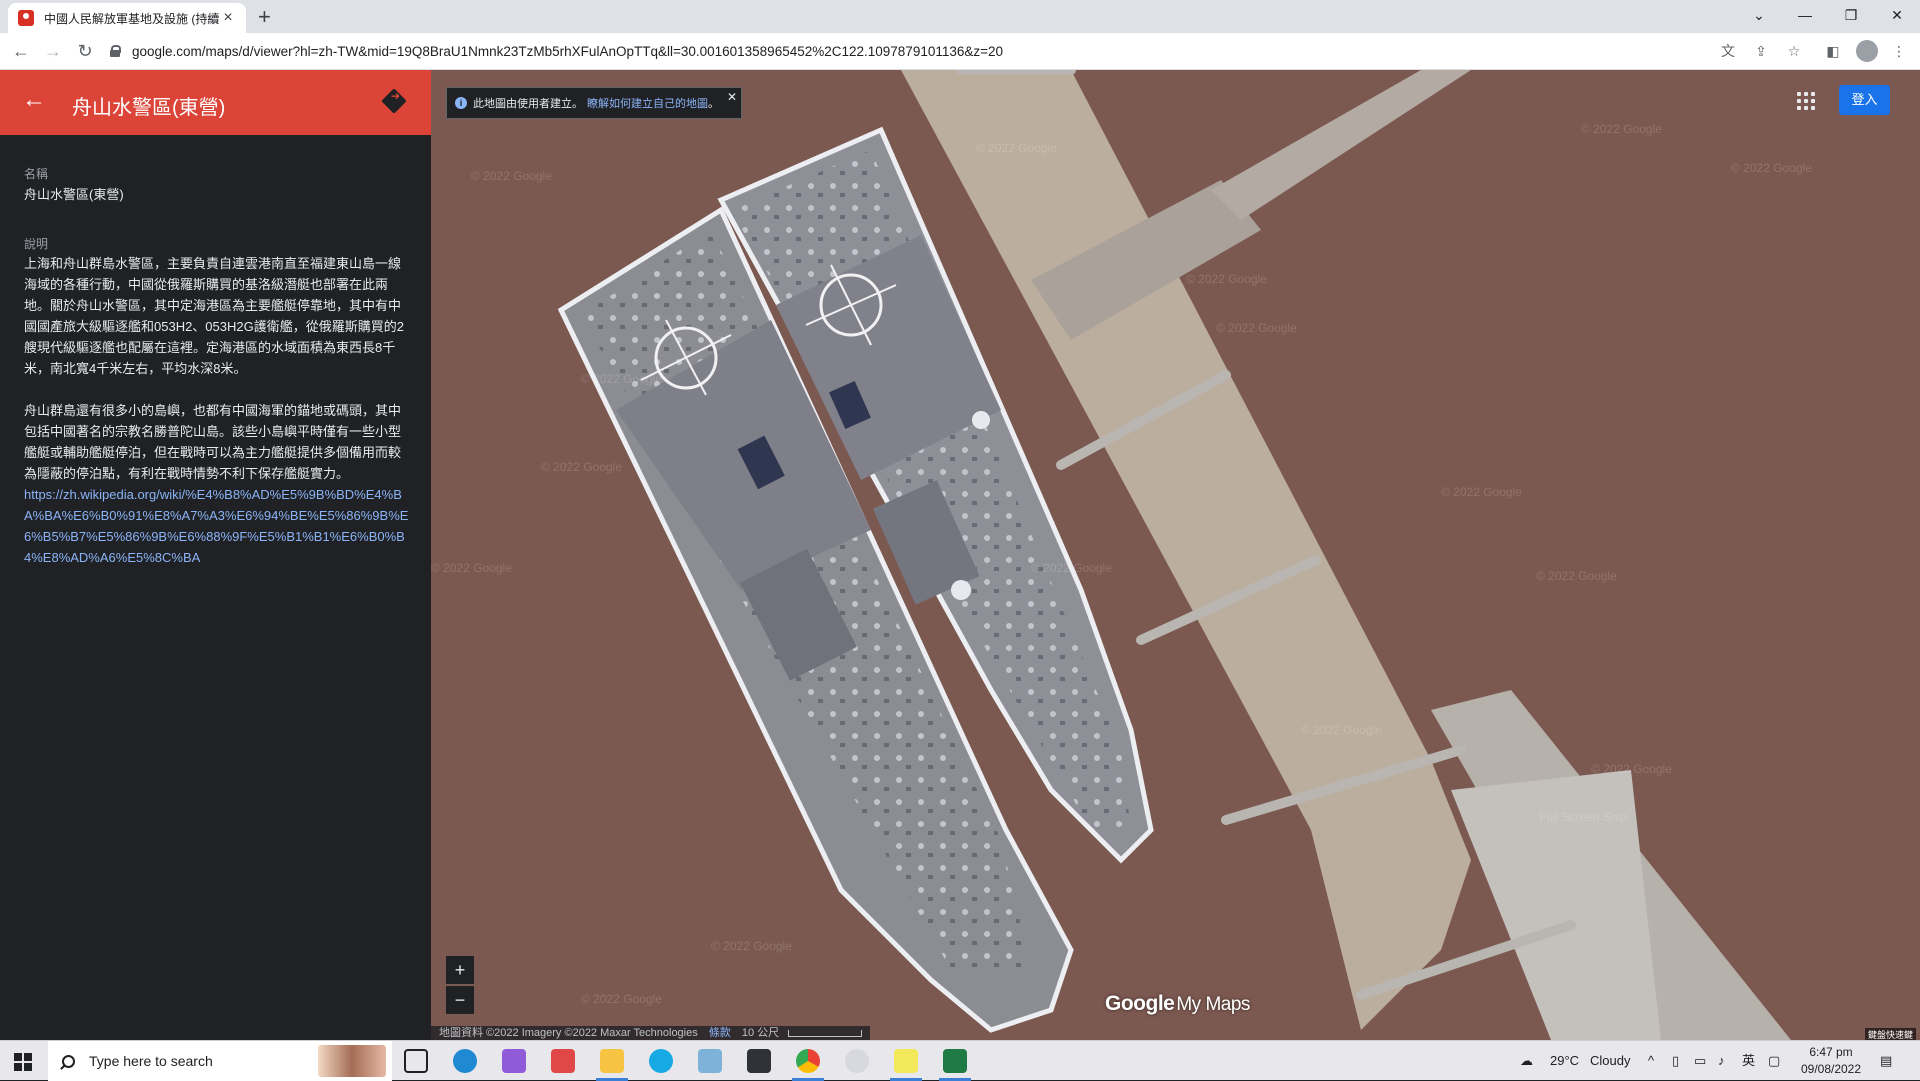  I want to click on profile-avatar, so click(1867, 51).